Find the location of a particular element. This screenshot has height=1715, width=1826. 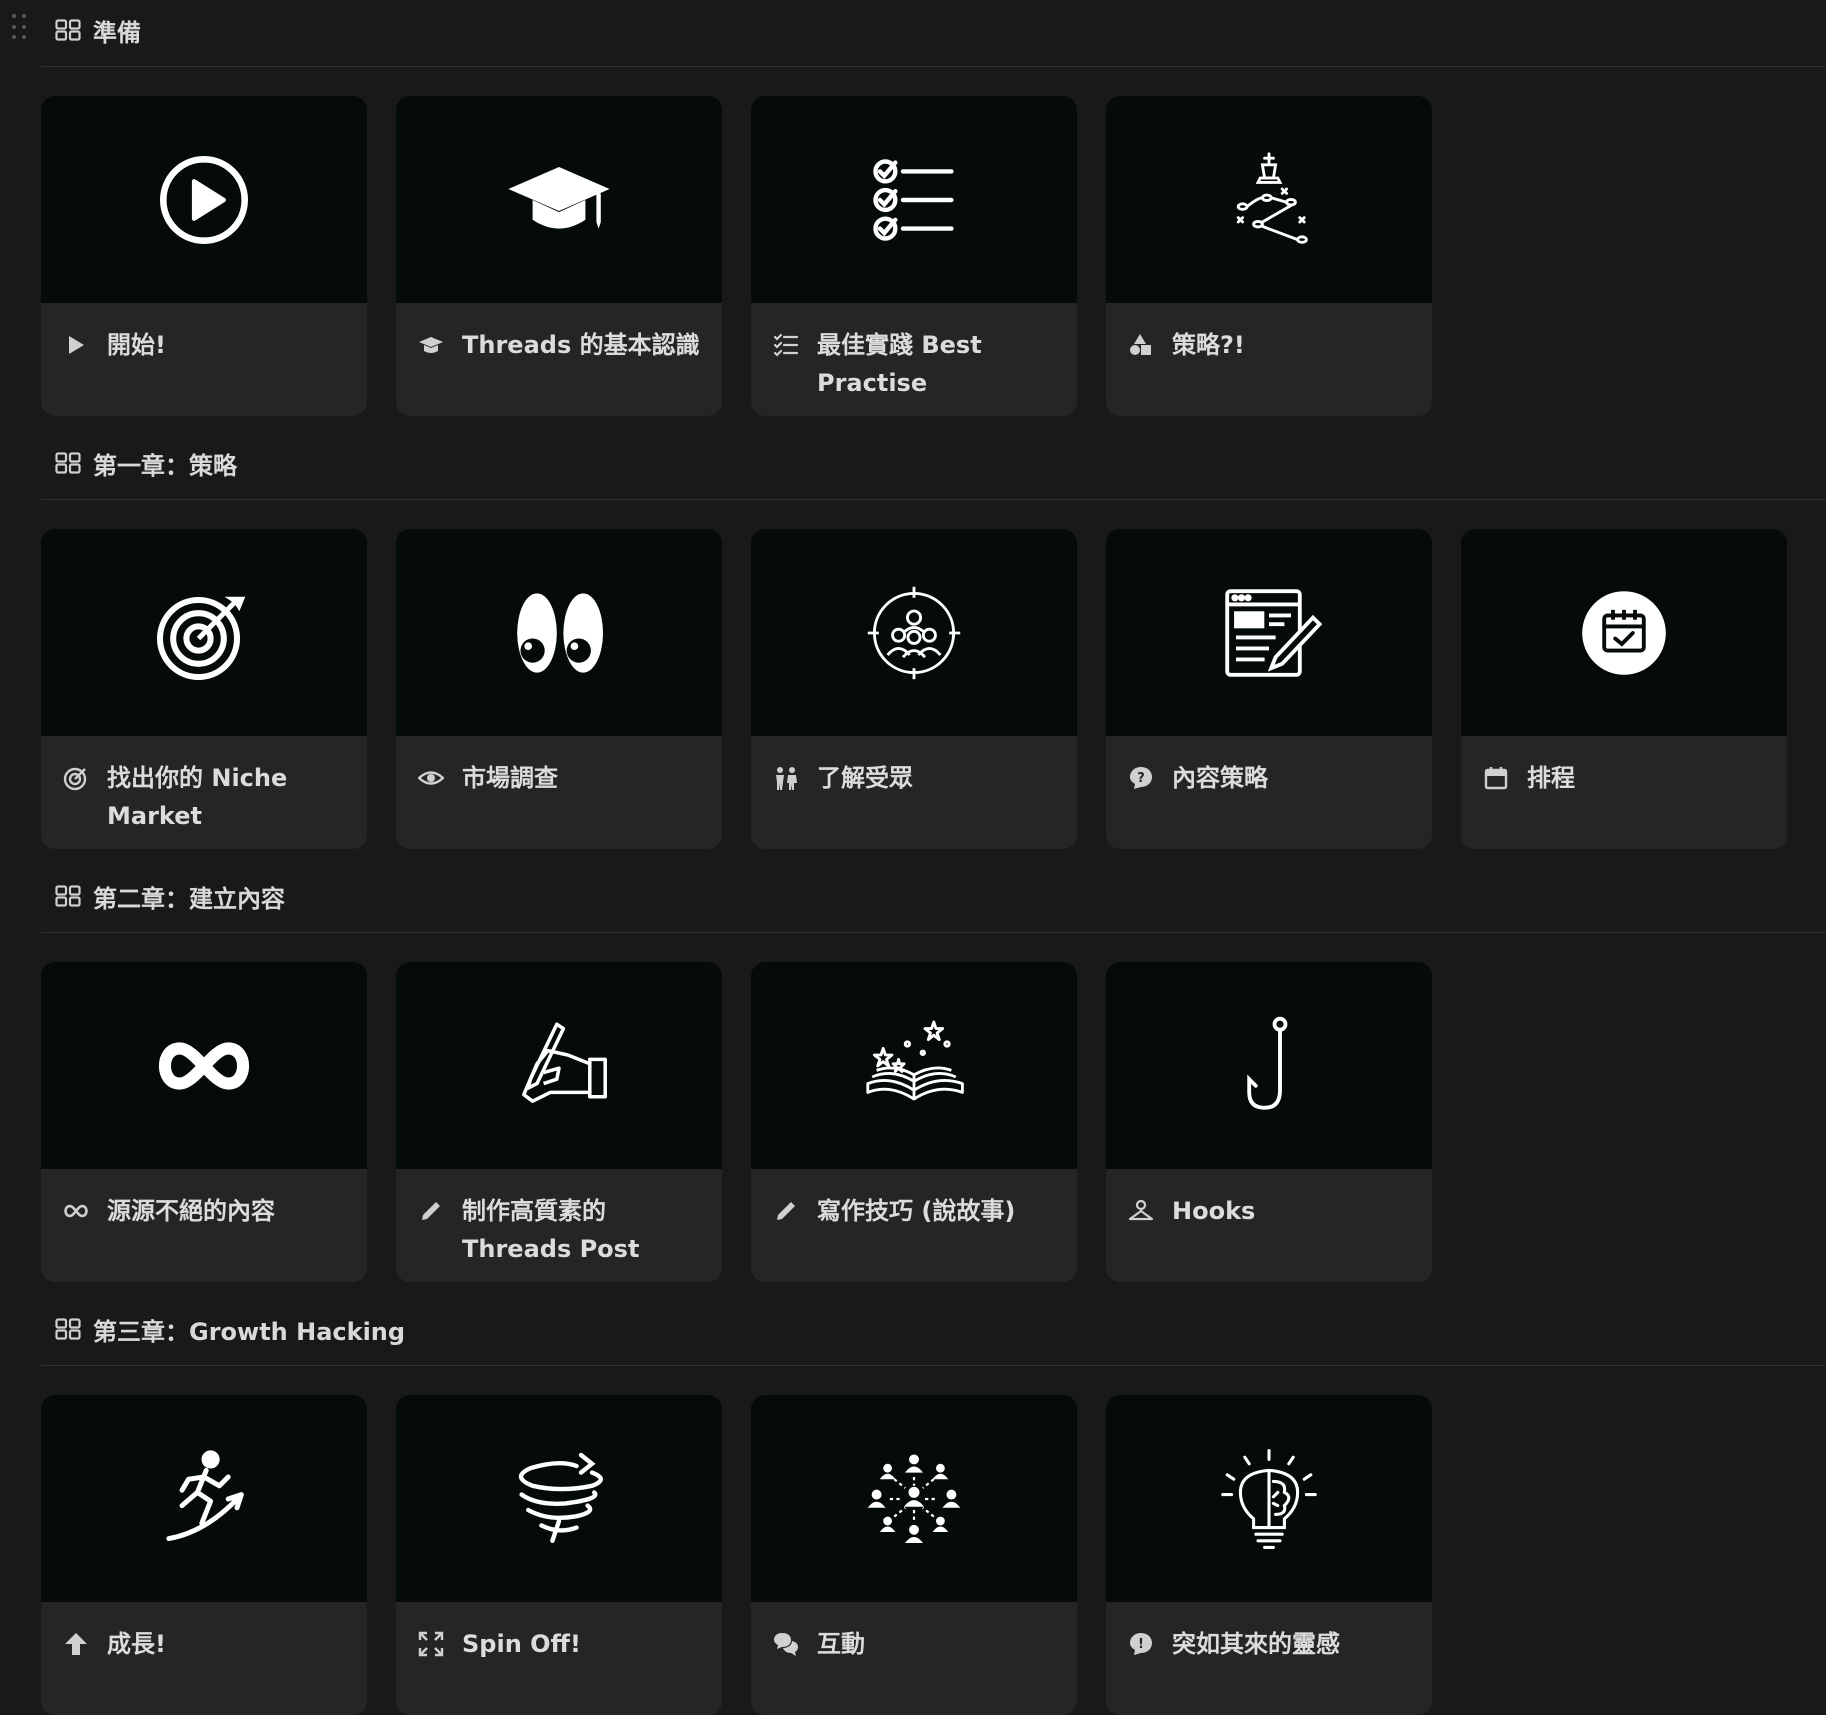

card-quality-post: 制作高質素的 Threads Post is located at coordinates (559, 1122).